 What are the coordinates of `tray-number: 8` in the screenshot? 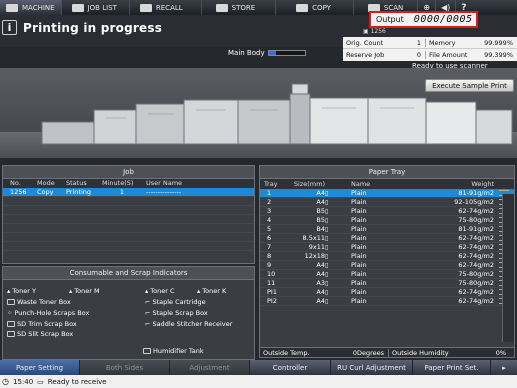 It's located at (269, 256).